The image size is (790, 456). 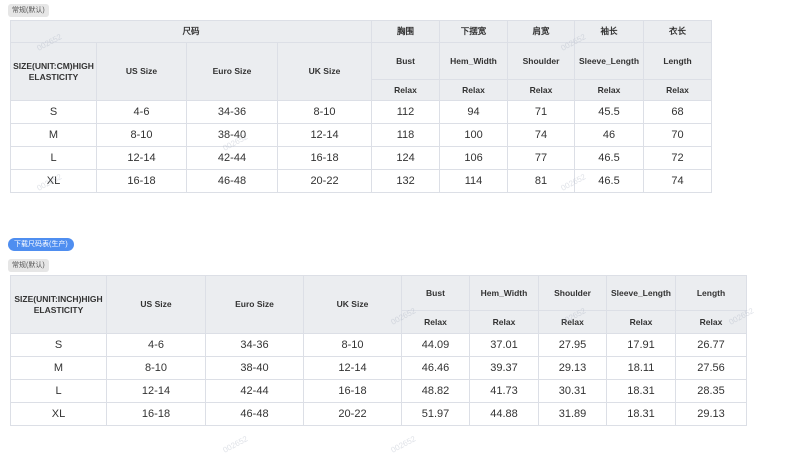 What do you see at coordinates (541, 112) in the screenshot?
I see `shoulder-cell: 71` at bounding box center [541, 112].